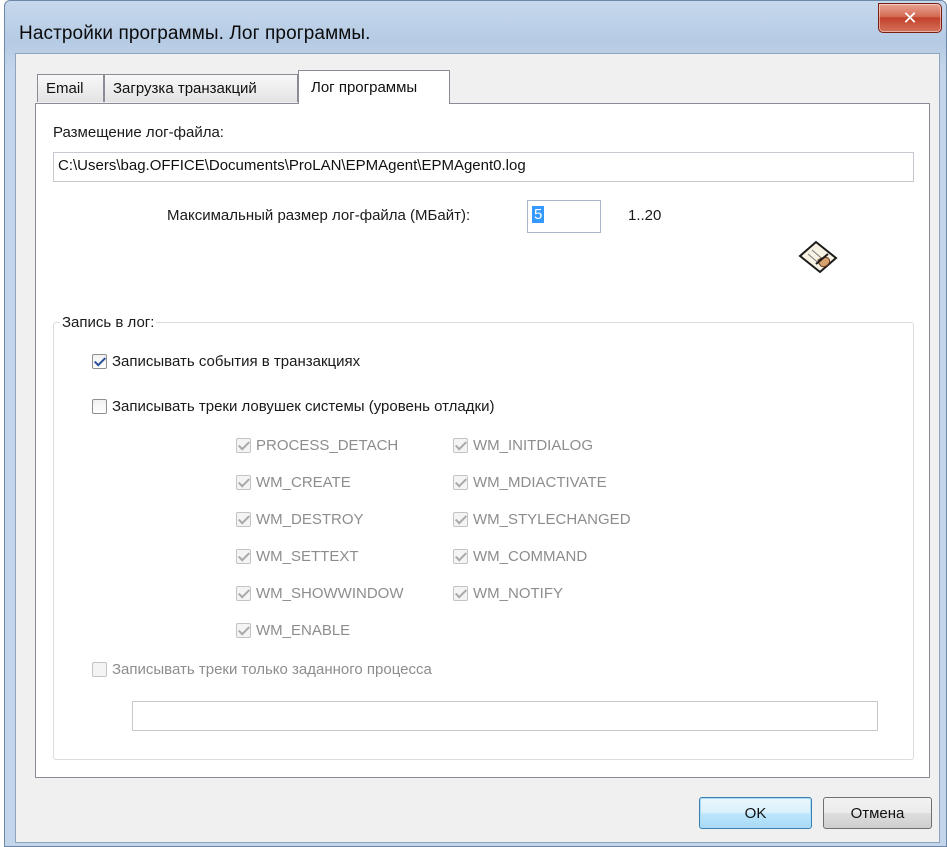 The height and width of the screenshot is (847, 947). What do you see at coordinates (540, 482) in the screenshot?
I see `hook-label: WM_MDIACTIVATE` at bounding box center [540, 482].